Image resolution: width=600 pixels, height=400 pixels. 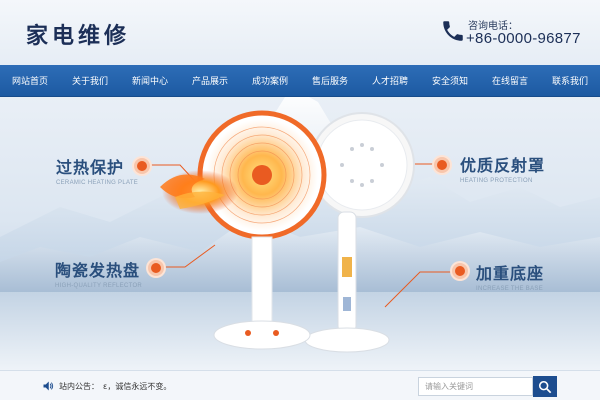 What do you see at coordinates (99, 286) in the screenshot?
I see `feature-subtitle: HIGH-QUALITY REFLECTOR` at bounding box center [99, 286].